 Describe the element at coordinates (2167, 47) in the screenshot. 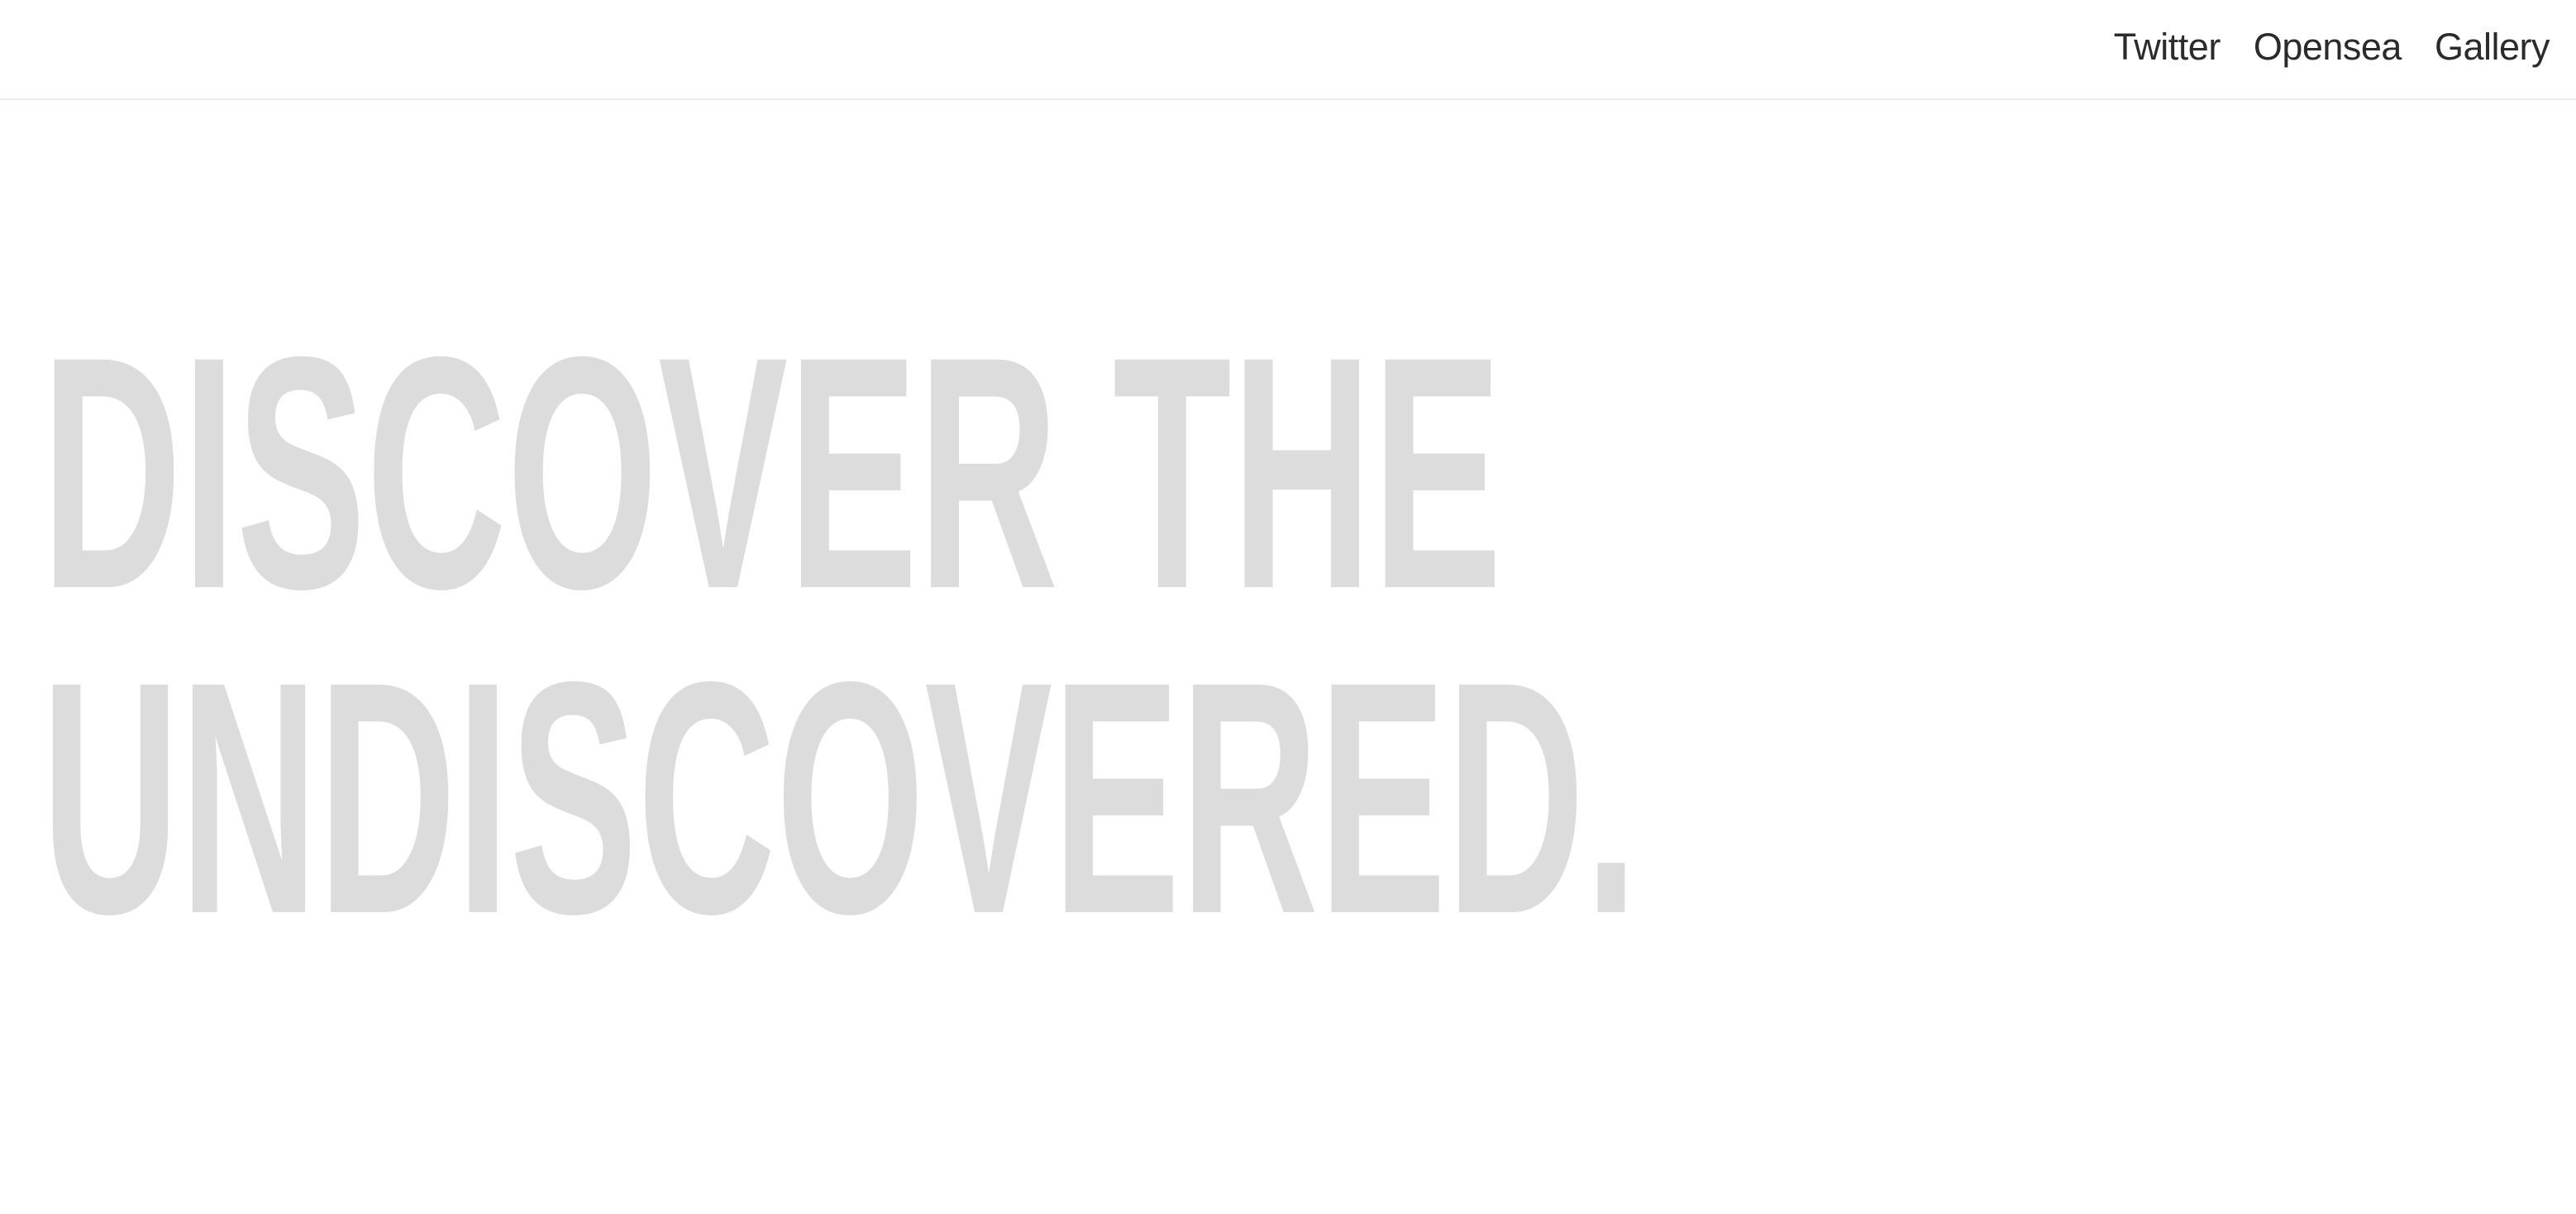

I see `twitter-link: Twitter` at that location.